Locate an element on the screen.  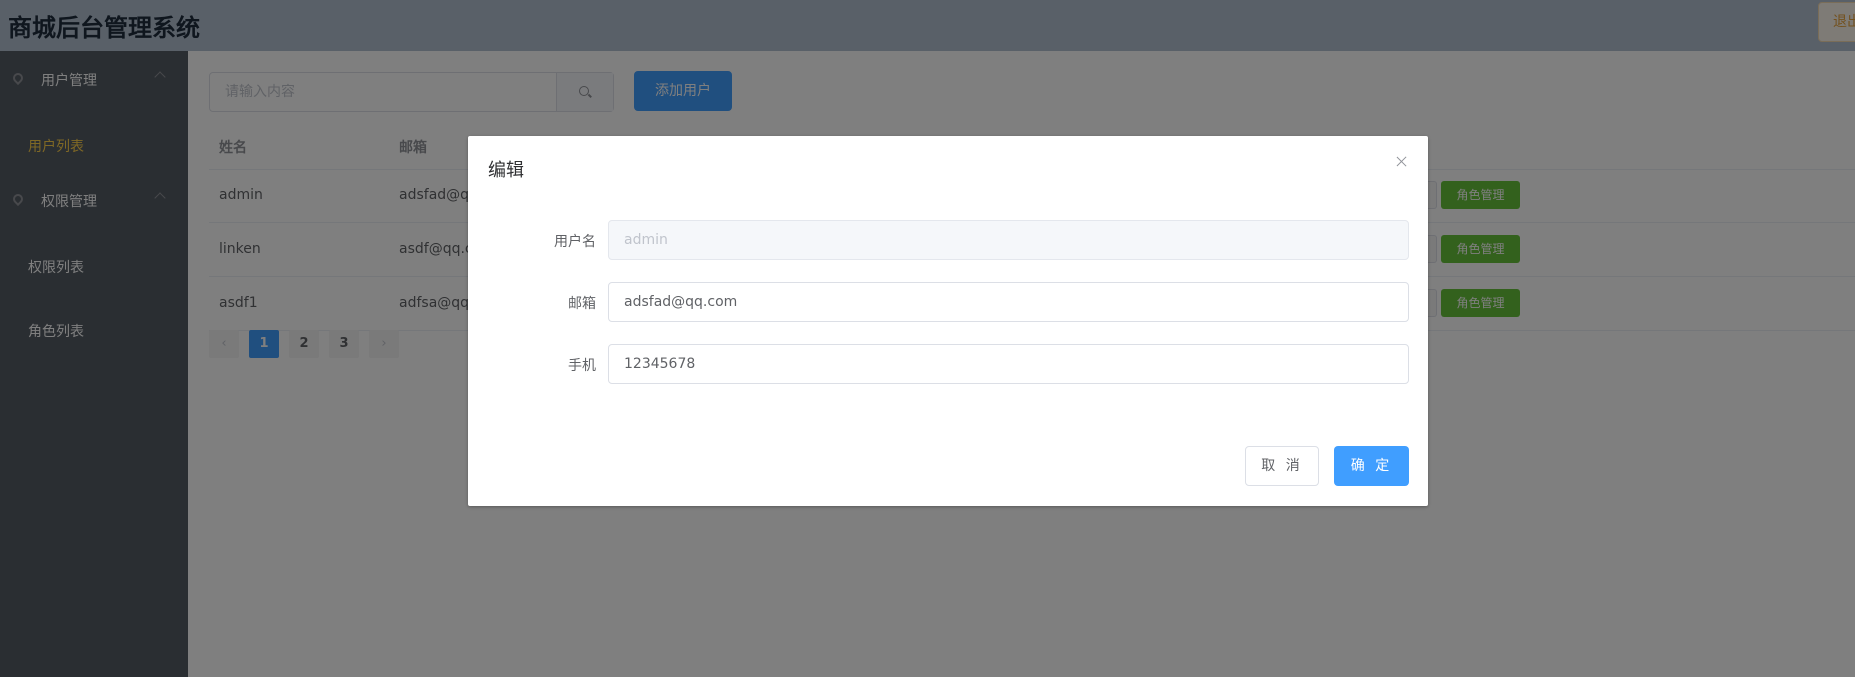
username-field is located at coordinates (1008, 240).